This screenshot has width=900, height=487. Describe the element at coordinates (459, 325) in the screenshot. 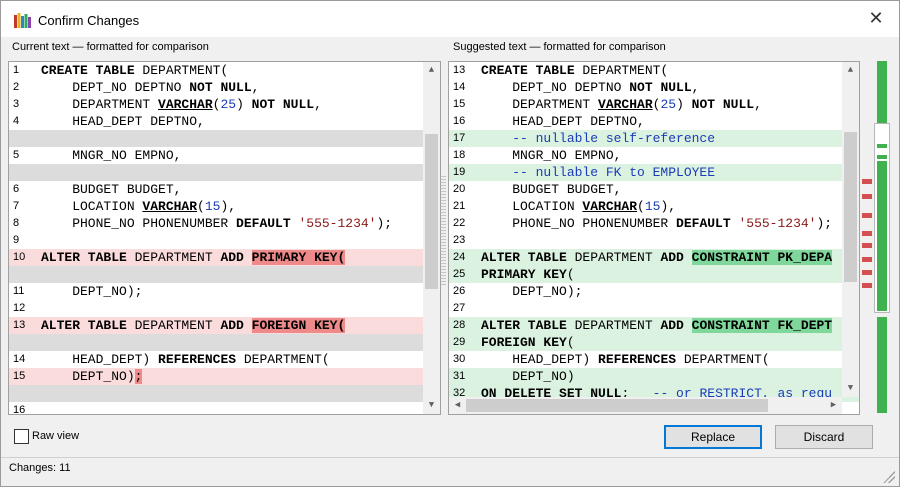

I see `line-number: 28` at that location.